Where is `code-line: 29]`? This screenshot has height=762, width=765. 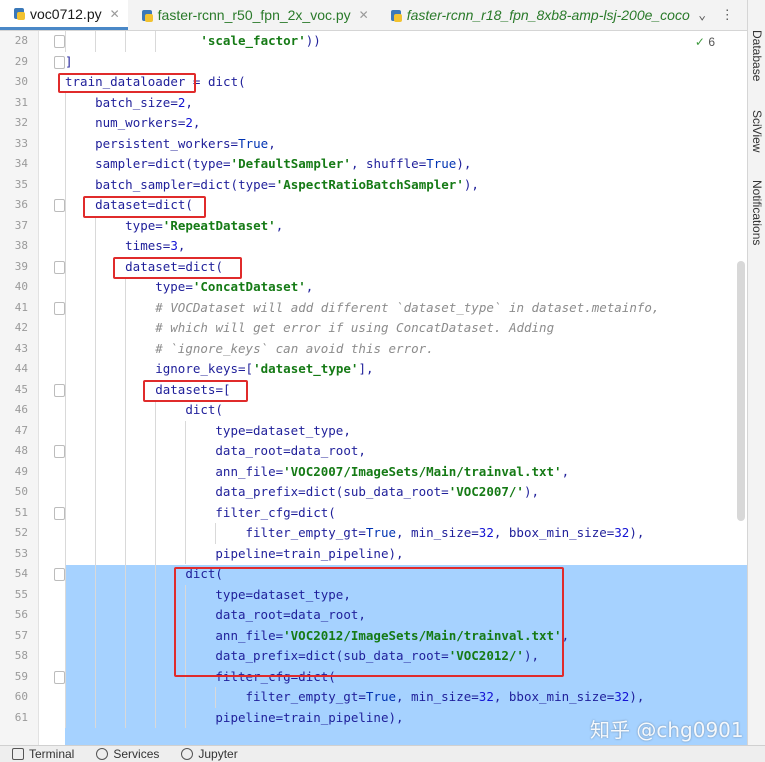 code-line: 29] is located at coordinates (373, 62).